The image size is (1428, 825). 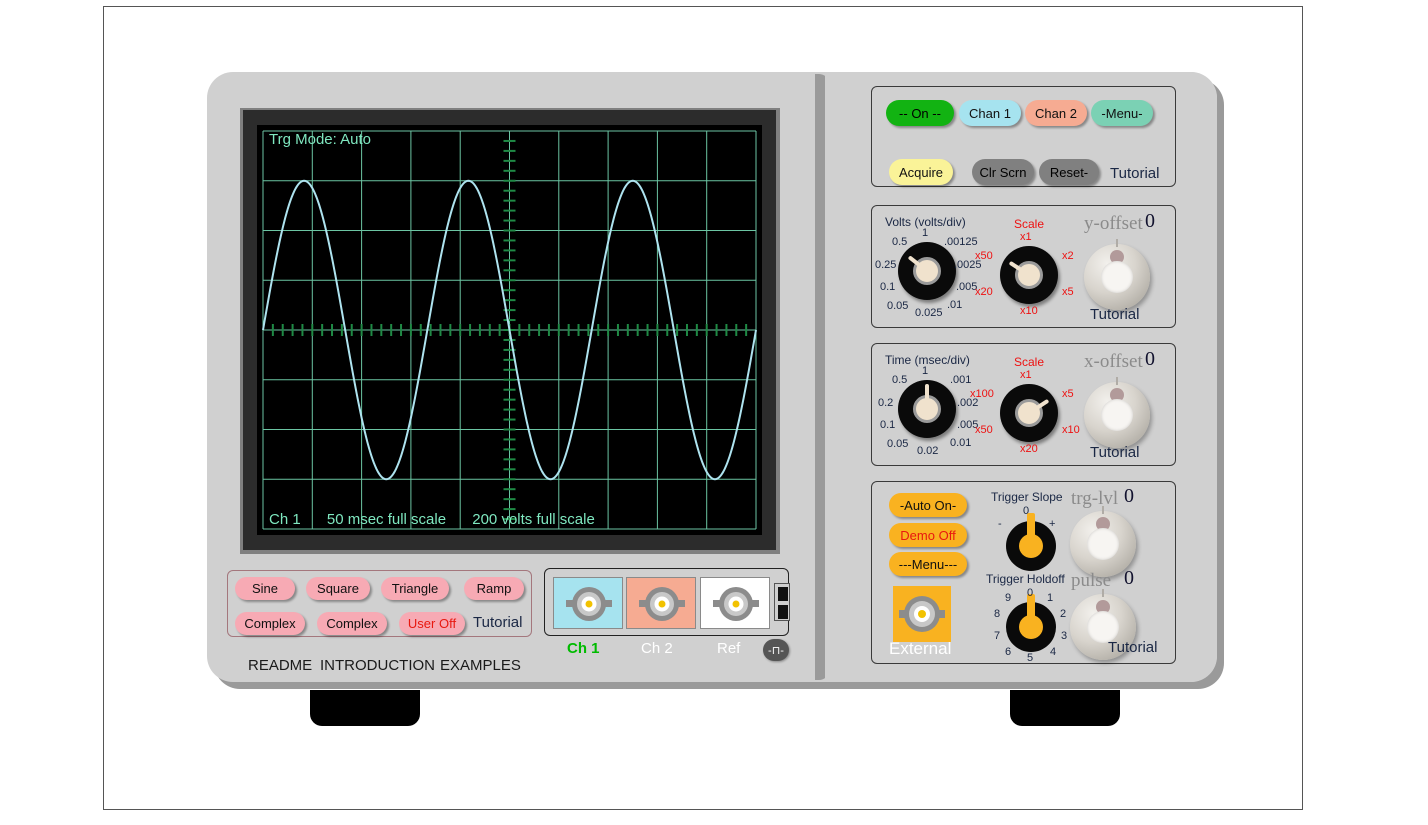 What do you see at coordinates (925, 233) in the screenshot?
I see `volts-label-1: 1` at bounding box center [925, 233].